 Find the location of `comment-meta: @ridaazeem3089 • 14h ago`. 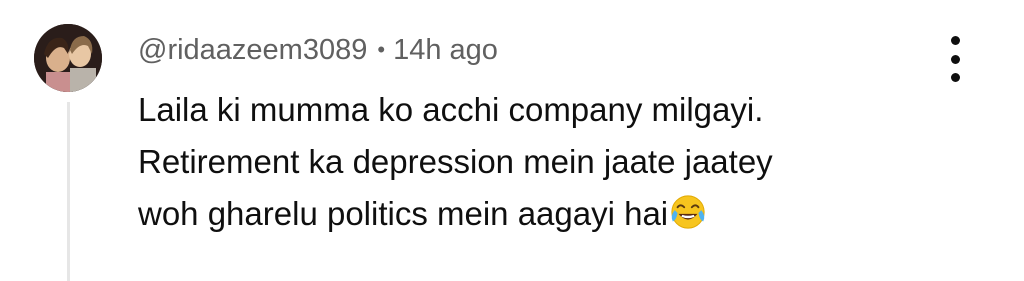

comment-meta: @ridaazeem3089 • 14h ago is located at coordinates (318, 50).